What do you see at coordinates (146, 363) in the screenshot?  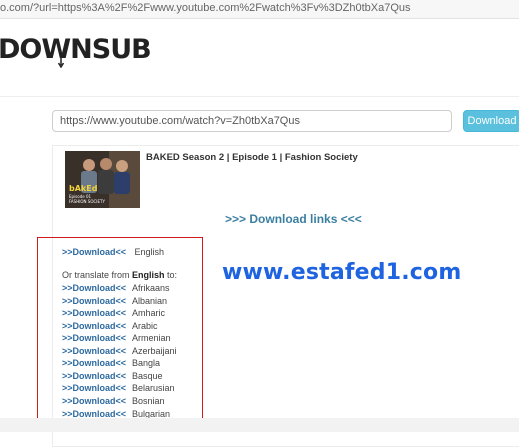 I see `language-label: Bangla` at bounding box center [146, 363].